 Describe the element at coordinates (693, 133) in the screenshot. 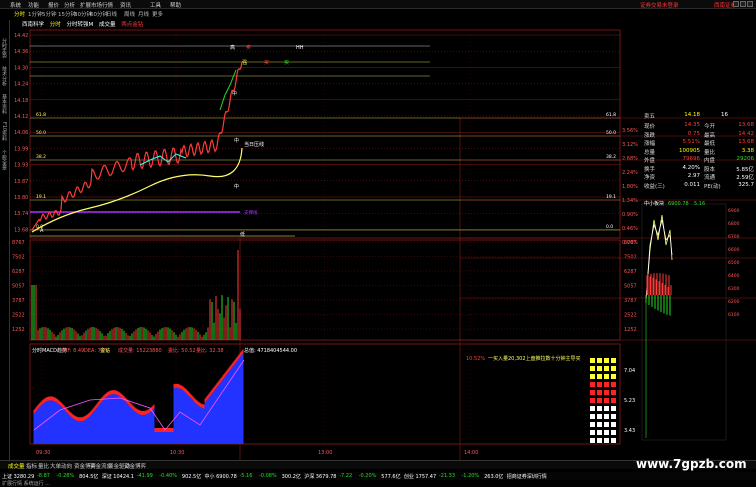

I see `quote-value: 0.75` at that location.